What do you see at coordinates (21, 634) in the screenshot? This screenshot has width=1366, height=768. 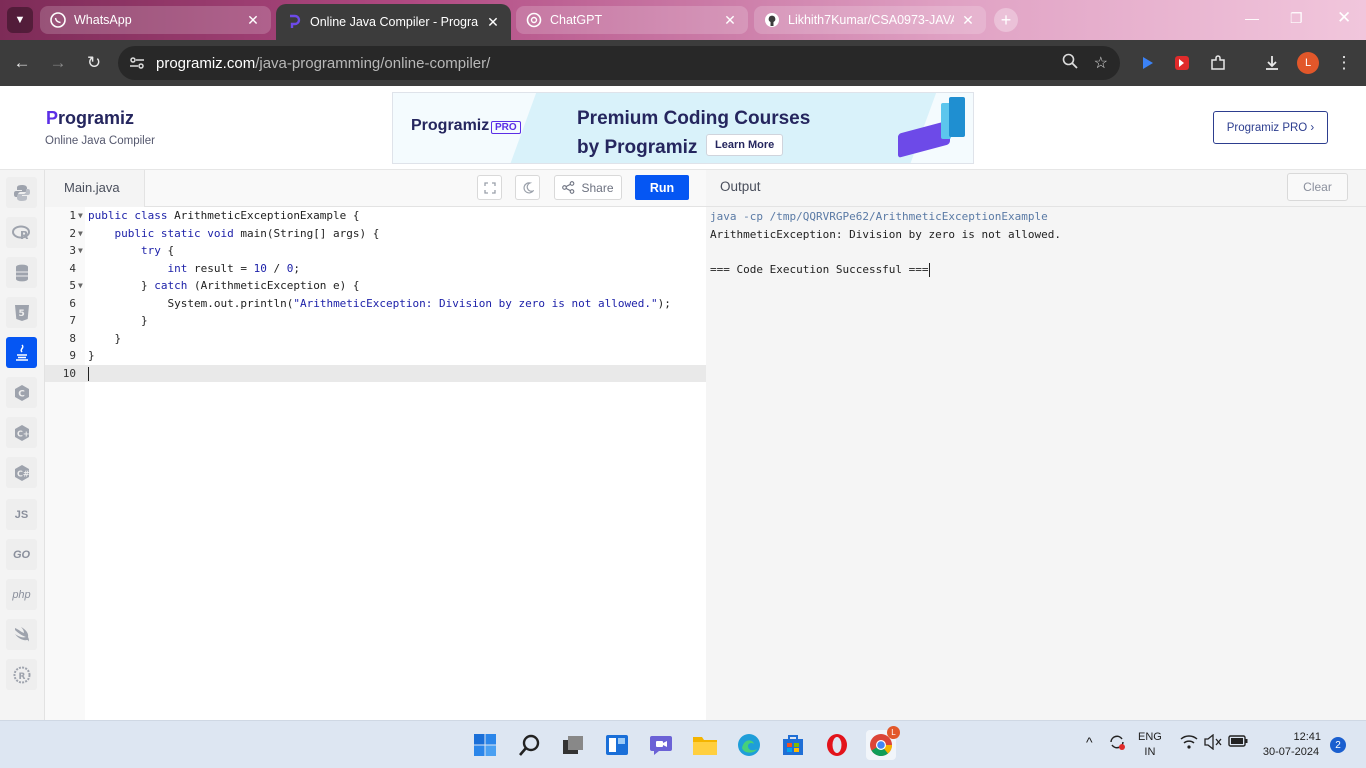 I see `swift-icon` at bounding box center [21, 634].